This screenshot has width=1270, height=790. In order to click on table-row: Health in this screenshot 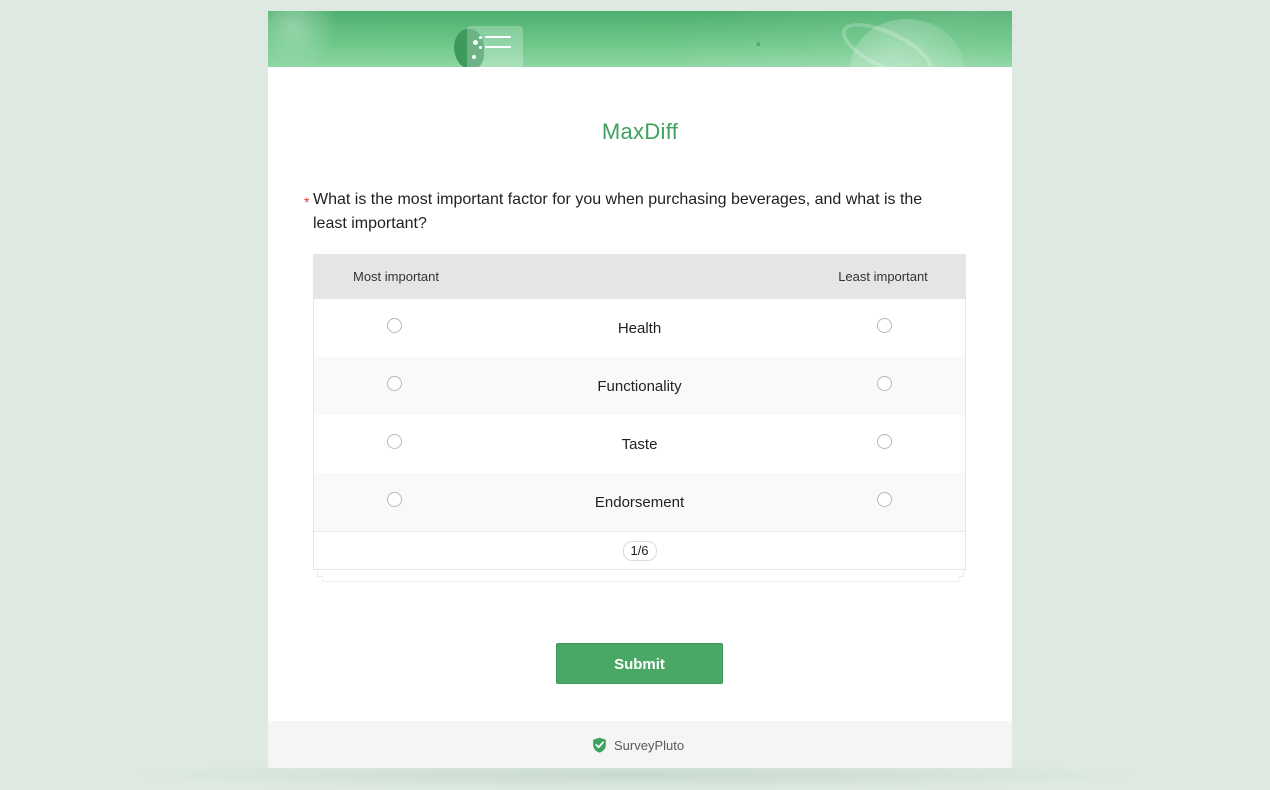, I will do `click(639, 328)`.